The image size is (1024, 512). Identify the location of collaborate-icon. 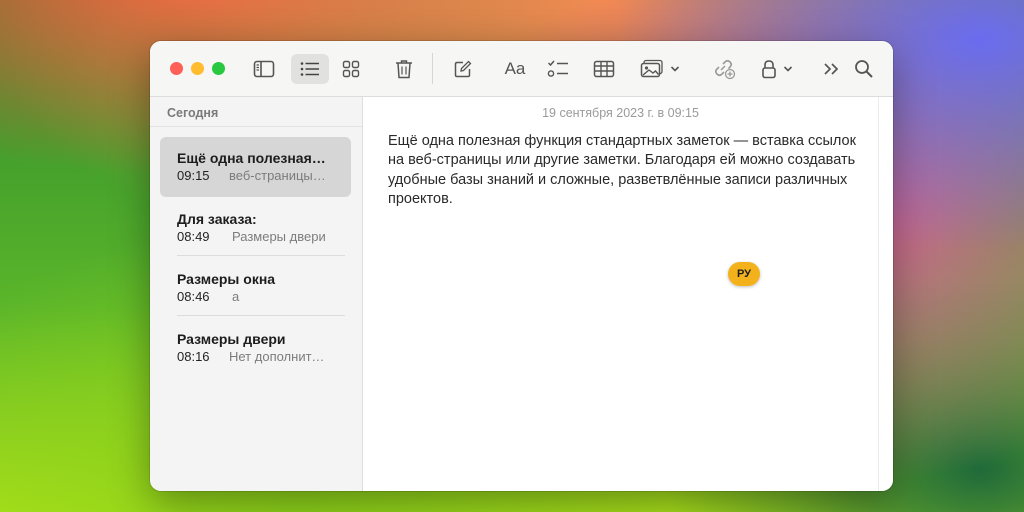
(725, 69).